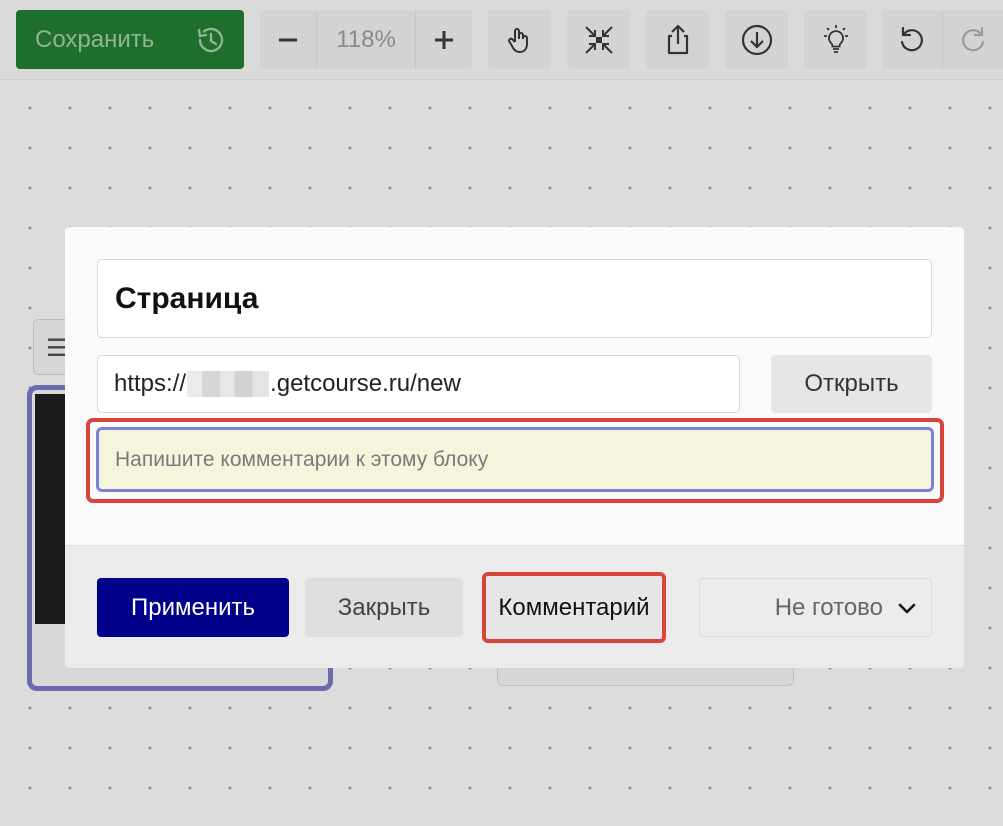 This screenshot has width=1003, height=826. I want to click on collapse-icon, so click(598, 39).